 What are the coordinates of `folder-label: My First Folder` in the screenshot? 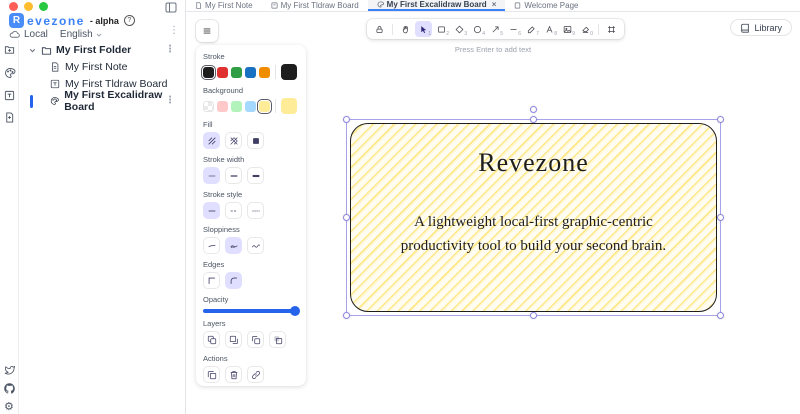 It's located at (94, 50).